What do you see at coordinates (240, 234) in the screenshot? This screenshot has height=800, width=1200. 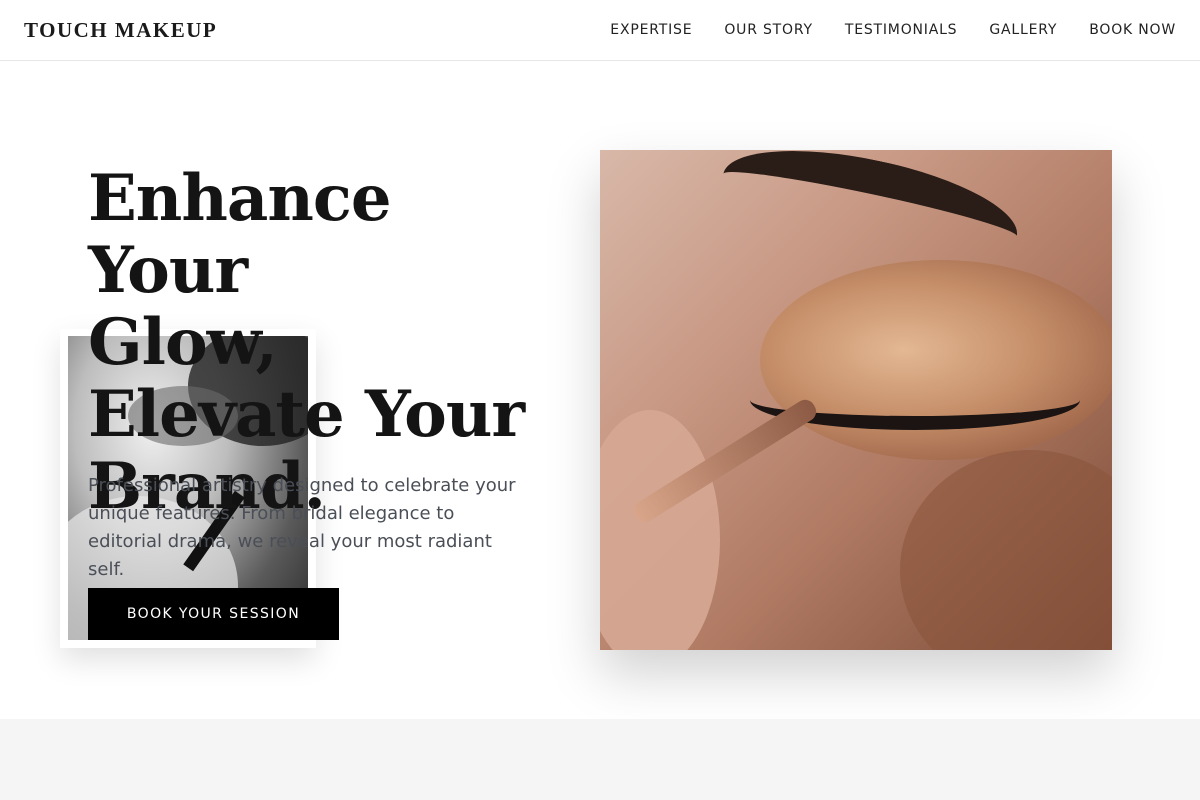 I see `headline-line-1: Enhance Your` at bounding box center [240, 234].